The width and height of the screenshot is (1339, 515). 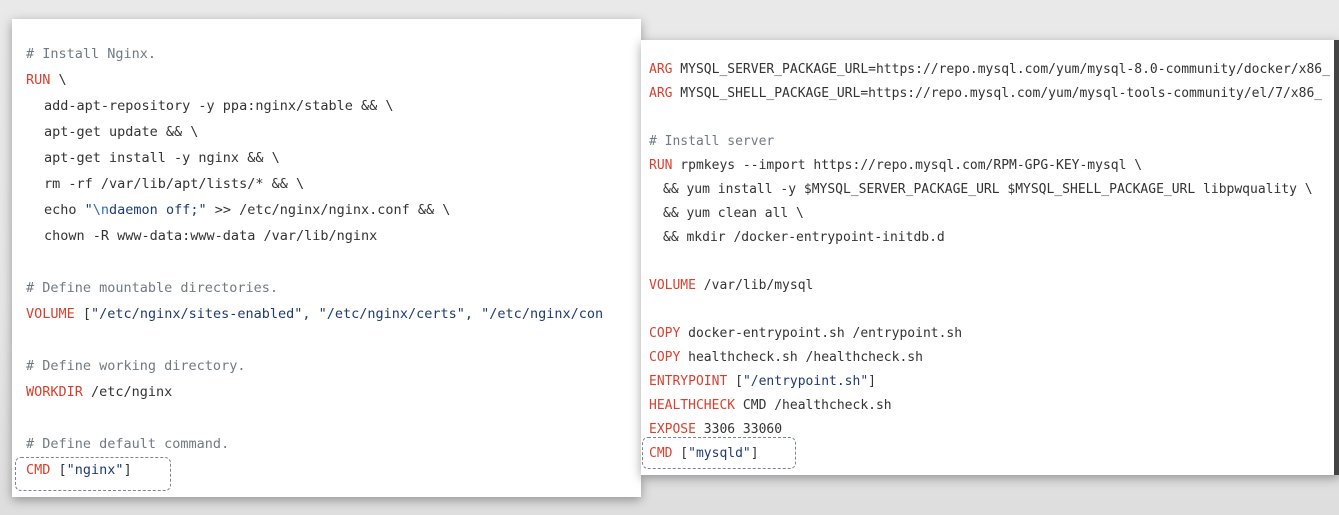 I want to click on code-line: WORKDIR /etc/nginx, so click(x=99, y=392).